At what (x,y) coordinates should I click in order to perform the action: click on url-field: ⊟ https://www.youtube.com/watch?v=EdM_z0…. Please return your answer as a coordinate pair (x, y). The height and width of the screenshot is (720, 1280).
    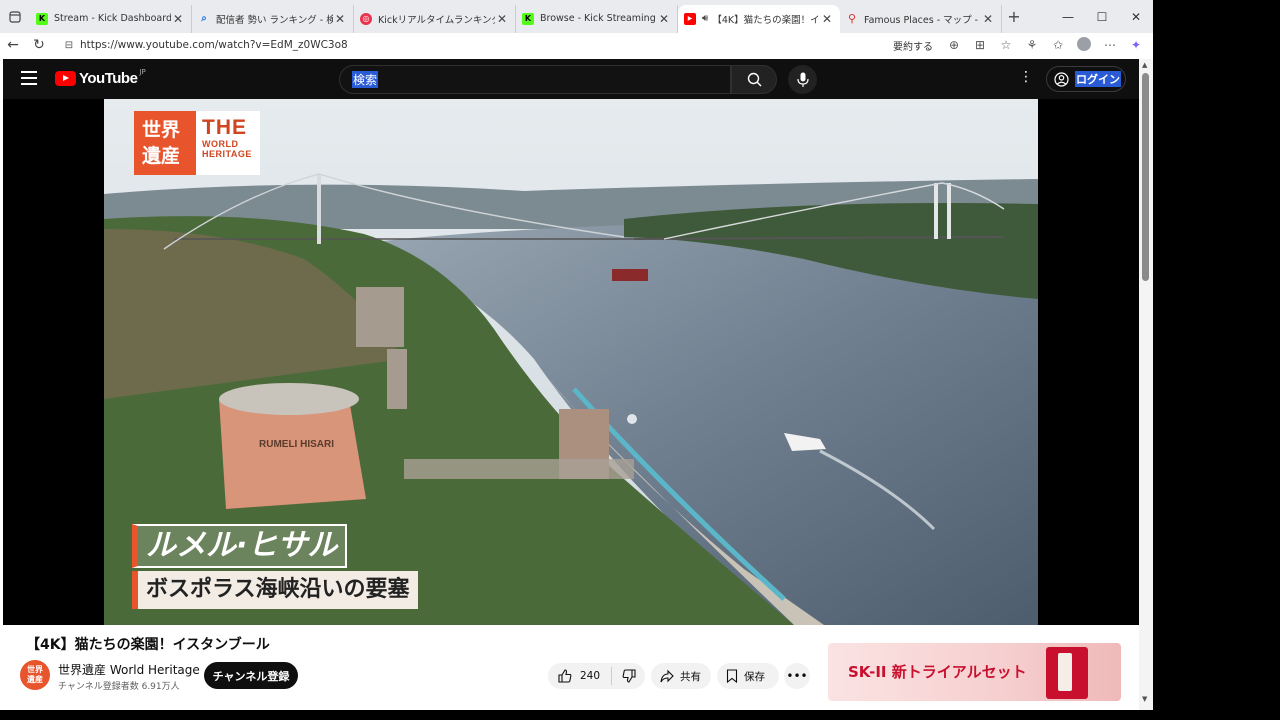
    Looking at the image, I should click on (491, 45).